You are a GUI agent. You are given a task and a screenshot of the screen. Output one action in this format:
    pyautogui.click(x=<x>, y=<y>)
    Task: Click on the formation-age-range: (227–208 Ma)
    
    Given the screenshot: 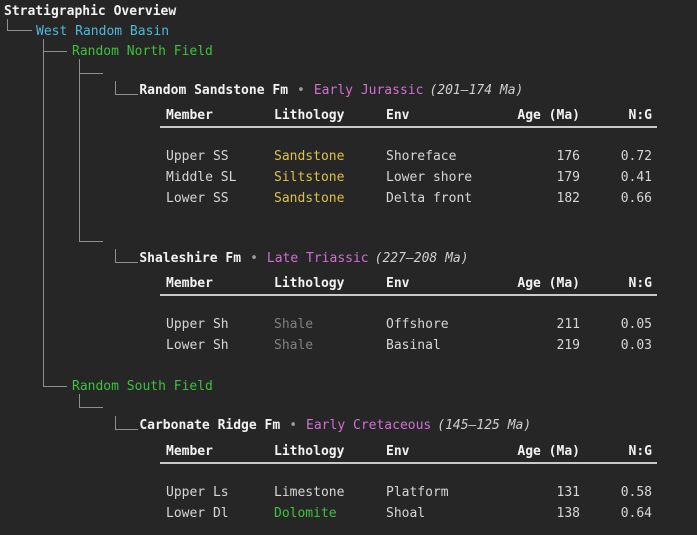 What is the action you would take?
    pyautogui.click(x=421, y=258)
    